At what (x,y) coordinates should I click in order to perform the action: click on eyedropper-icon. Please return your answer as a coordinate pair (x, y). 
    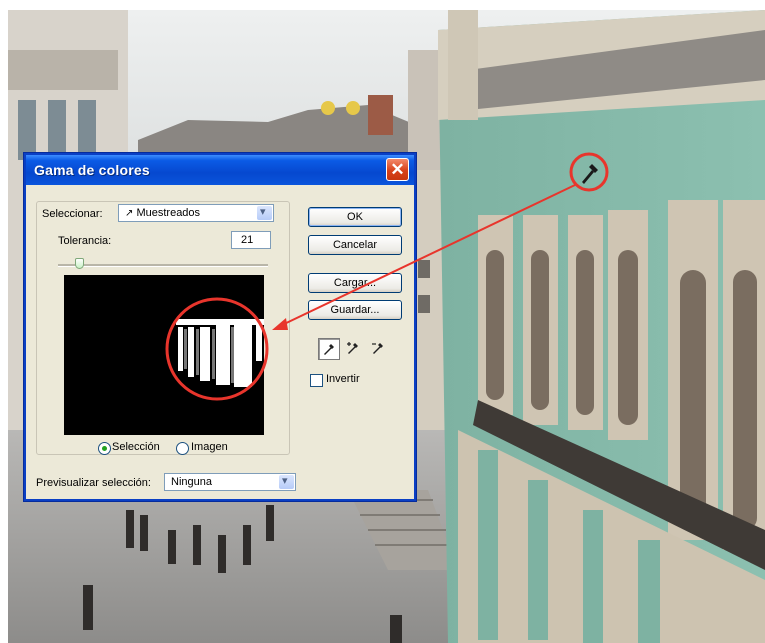
    Looking at the image, I should click on (329, 349).